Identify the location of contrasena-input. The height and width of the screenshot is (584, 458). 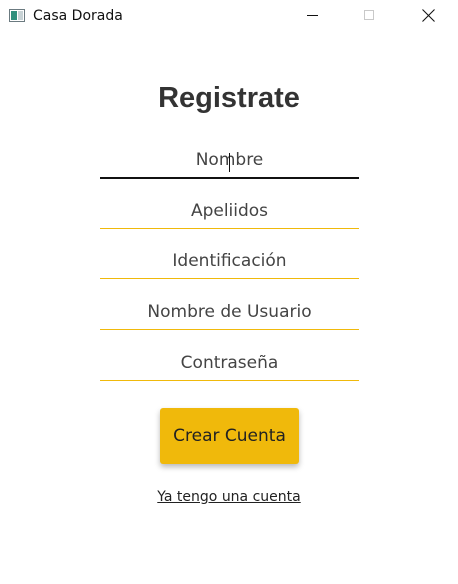
(229, 362).